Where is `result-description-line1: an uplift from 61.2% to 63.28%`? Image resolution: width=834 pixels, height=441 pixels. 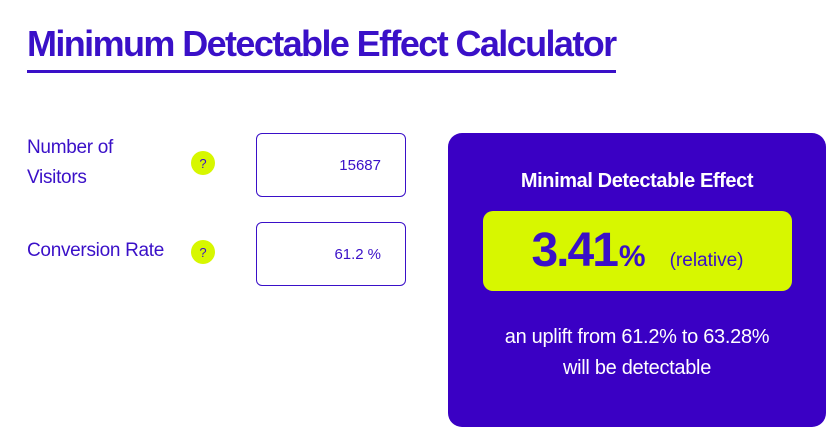
result-description-line1: an uplift from 61.2% to 63.28% is located at coordinates (637, 337).